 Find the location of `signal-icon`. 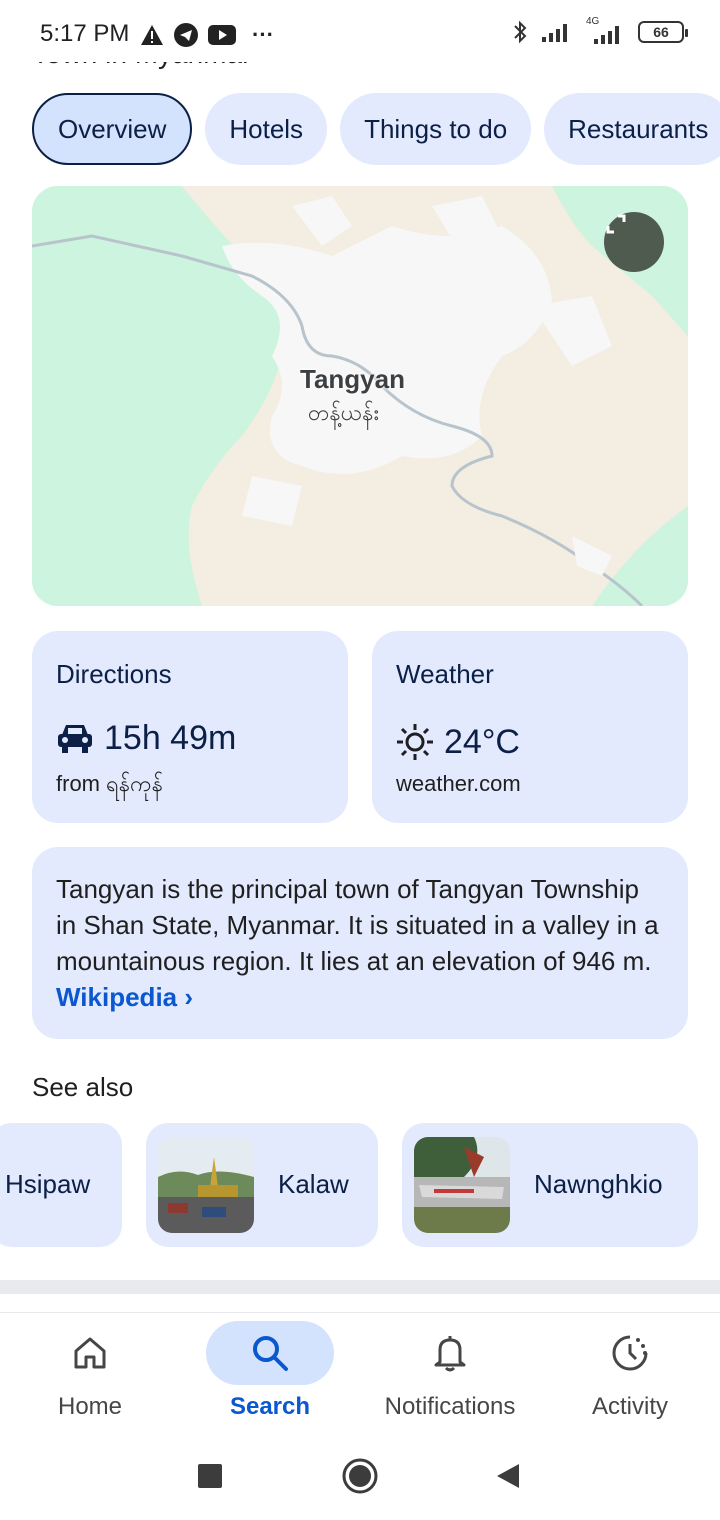

signal-icon is located at coordinates (554, 33).